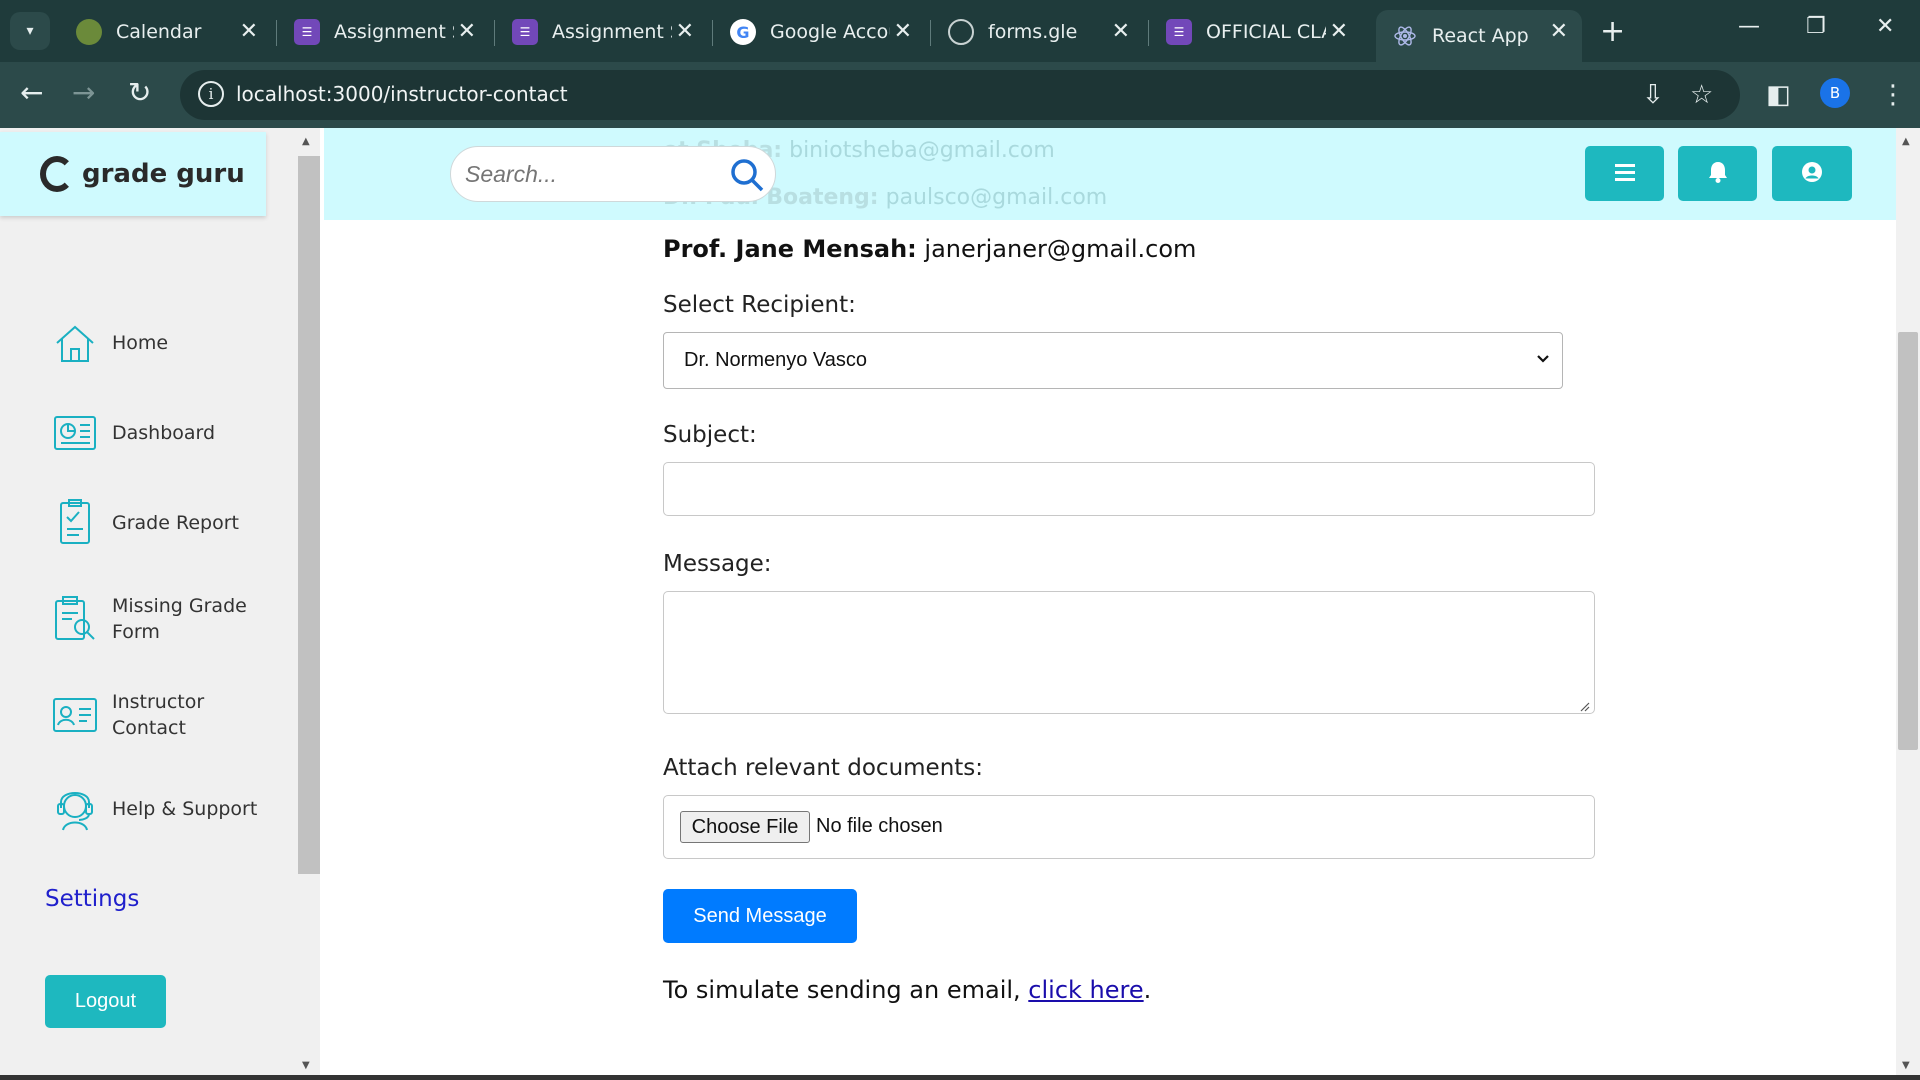  What do you see at coordinates (1129, 489) in the screenshot?
I see `subject-input` at bounding box center [1129, 489].